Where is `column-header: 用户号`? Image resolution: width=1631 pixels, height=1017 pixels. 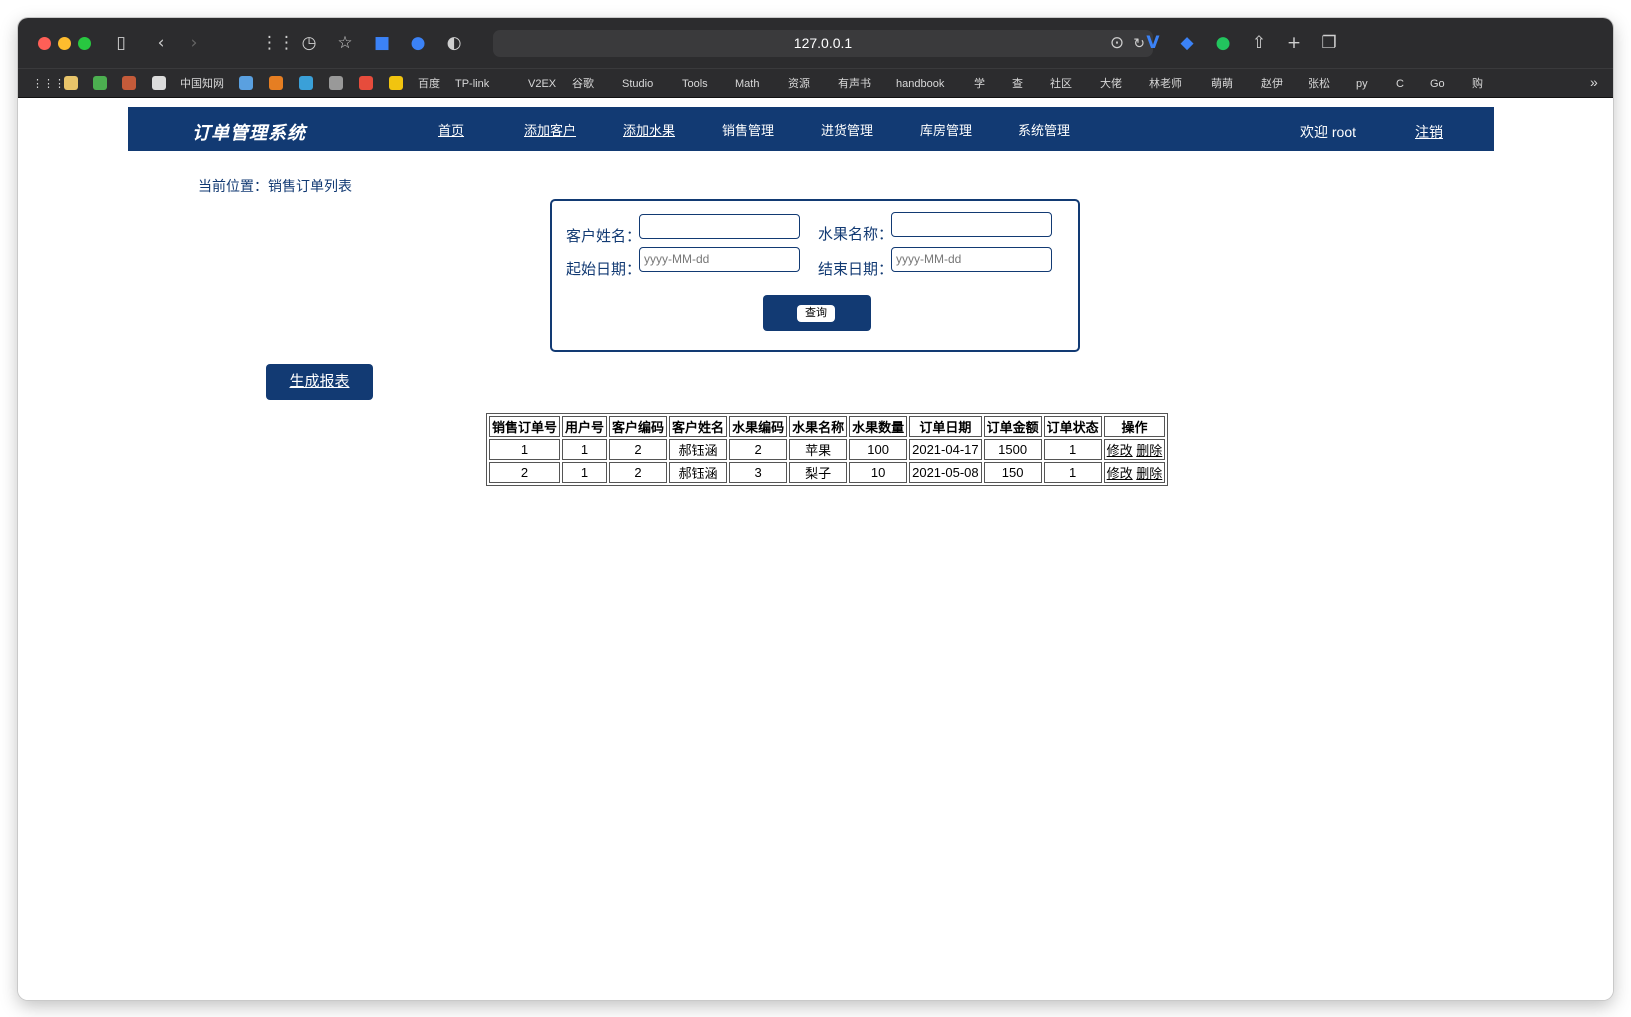 column-header: 用户号 is located at coordinates (585, 426).